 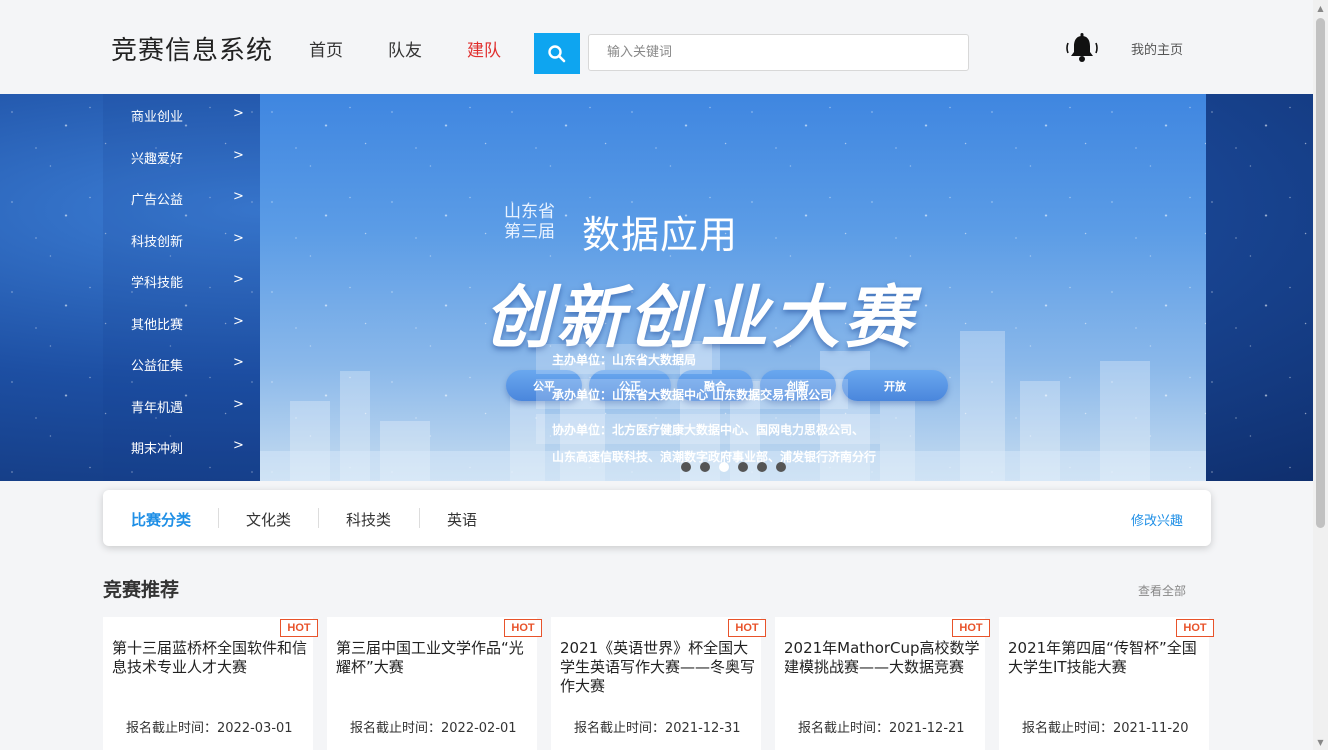 I want to click on sidebar-item-business: 商业创业 >, so click(x=181, y=114).